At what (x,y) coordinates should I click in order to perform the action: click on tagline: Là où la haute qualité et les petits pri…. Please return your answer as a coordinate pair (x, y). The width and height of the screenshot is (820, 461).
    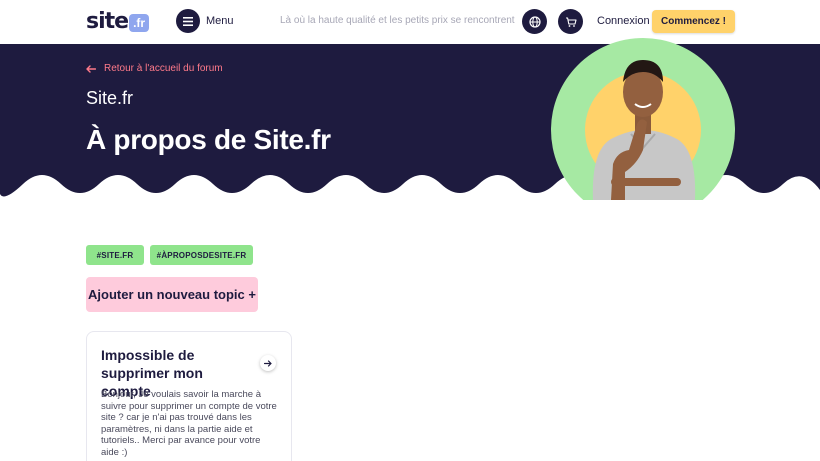
    Looking at the image, I should click on (397, 20).